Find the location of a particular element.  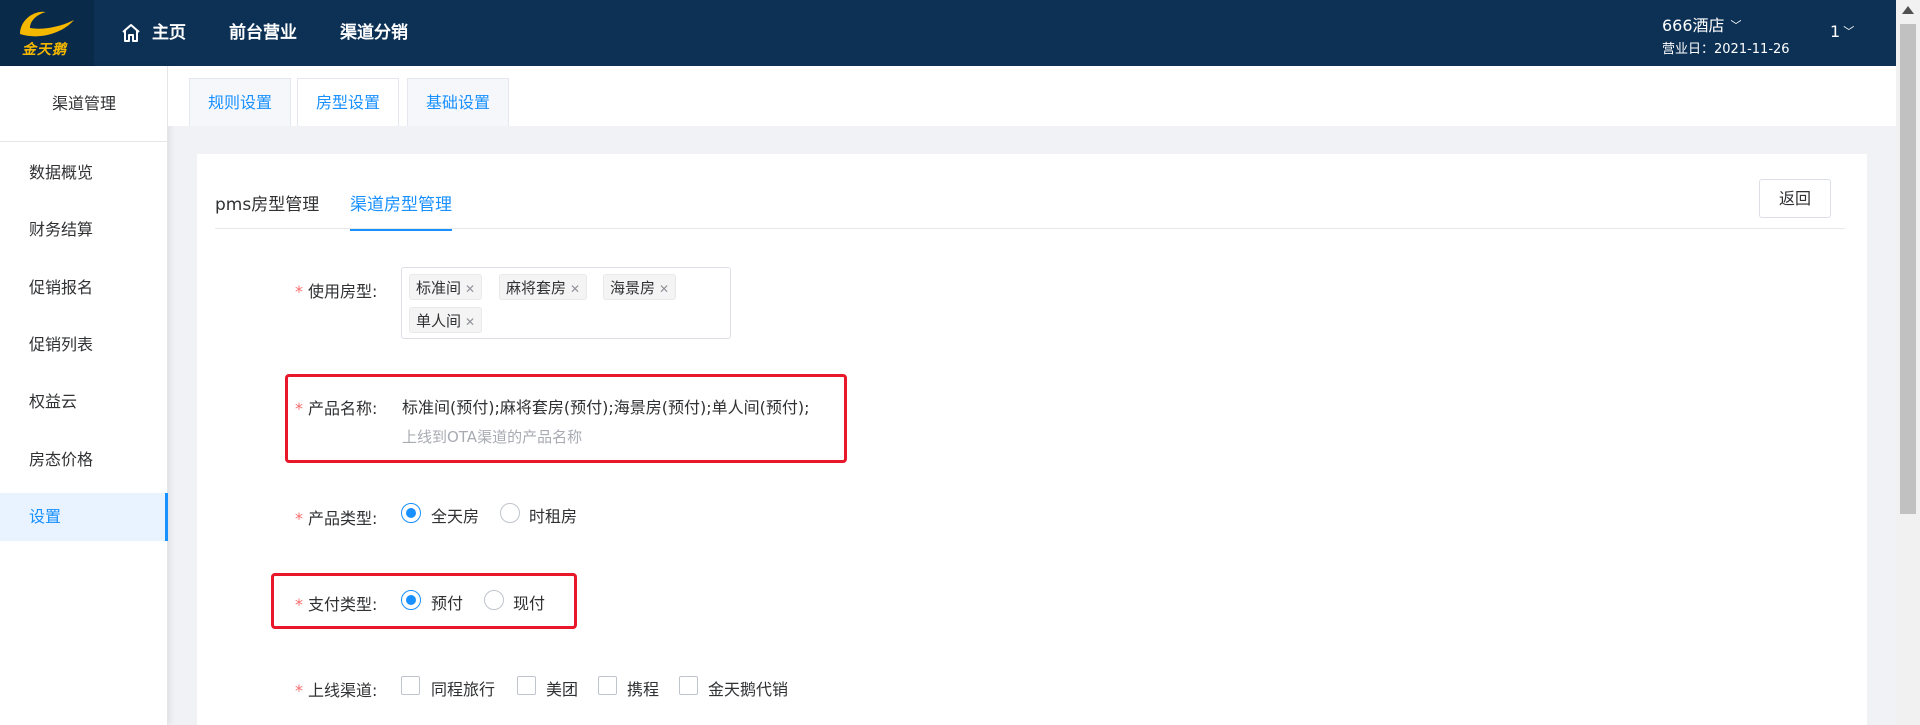

room-type-tag: 麻将套房 ✕ is located at coordinates (543, 287).